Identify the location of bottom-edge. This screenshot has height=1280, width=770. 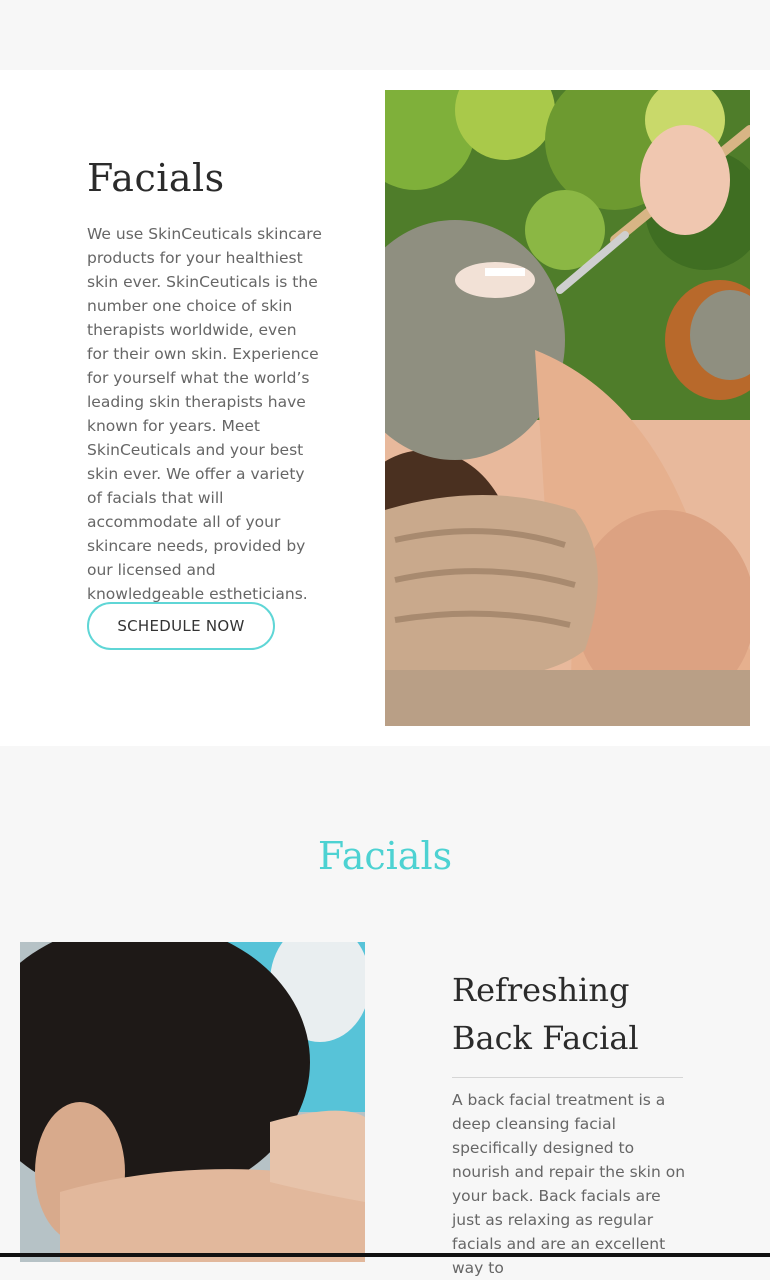
(385, 1255).